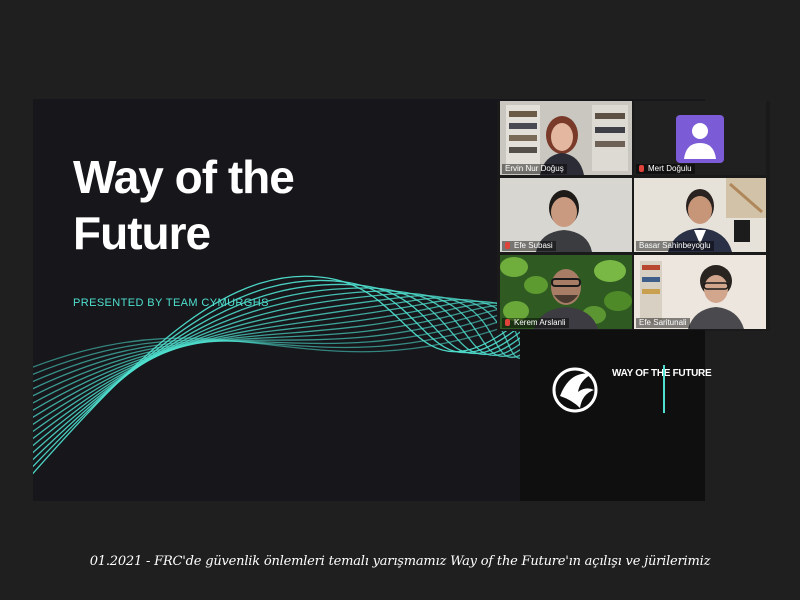 This screenshot has height=600, width=800. What do you see at coordinates (184, 205) in the screenshot?
I see `slide-title: Way of the Future` at bounding box center [184, 205].